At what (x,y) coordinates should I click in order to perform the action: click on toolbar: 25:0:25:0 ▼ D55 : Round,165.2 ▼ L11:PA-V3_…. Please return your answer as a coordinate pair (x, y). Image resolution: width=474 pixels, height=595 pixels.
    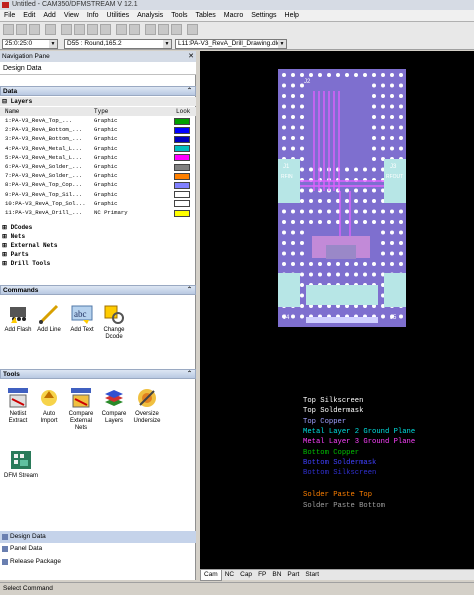
    Looking at the image, I should click on (237, 36).